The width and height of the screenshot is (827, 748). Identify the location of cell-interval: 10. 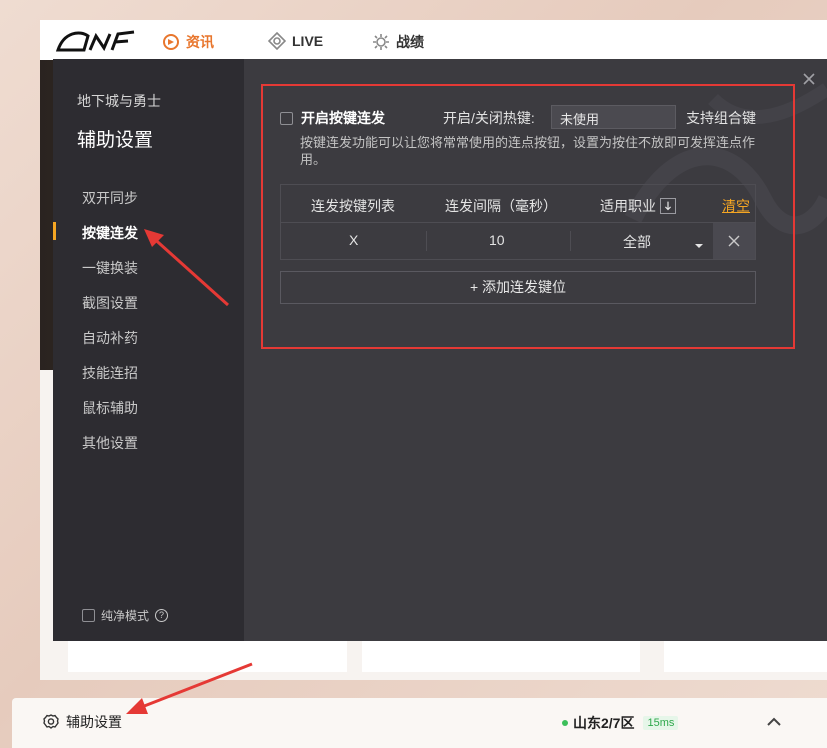
(497, 240).